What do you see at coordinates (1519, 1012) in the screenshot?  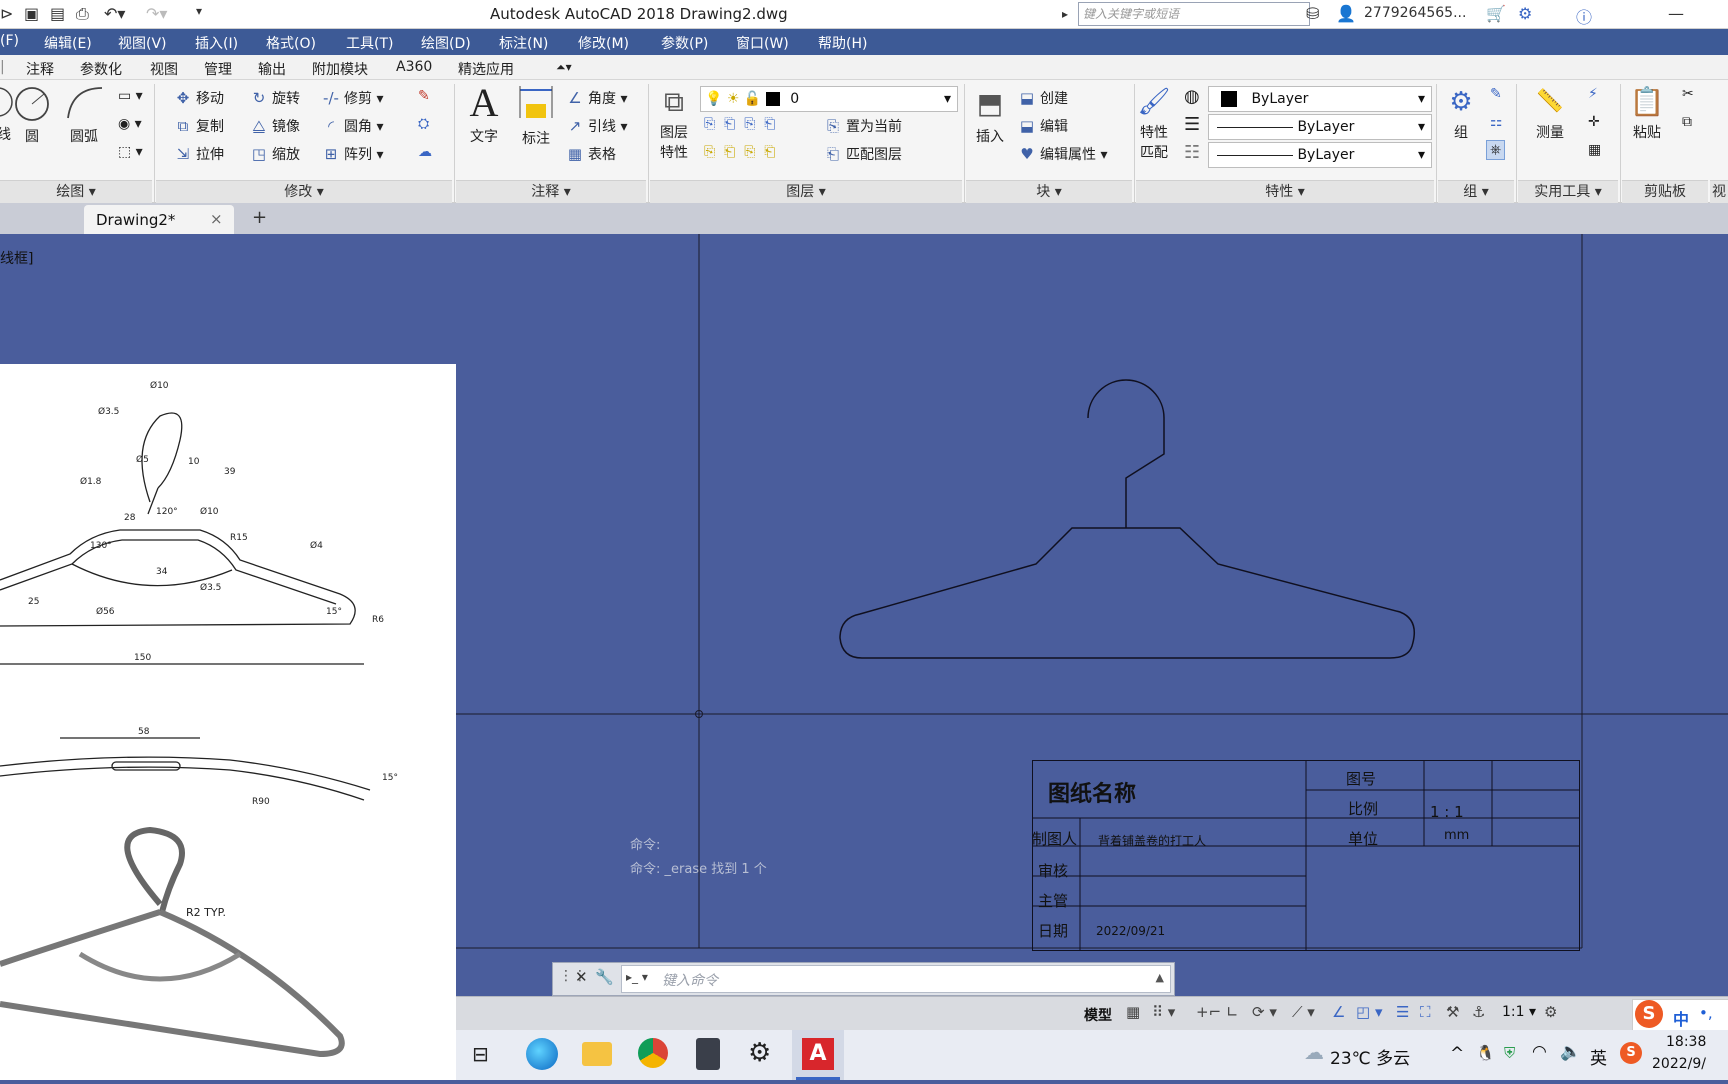 I see `annotation-scale: 1:1 ▾` at bounding box center [1519, 1012].